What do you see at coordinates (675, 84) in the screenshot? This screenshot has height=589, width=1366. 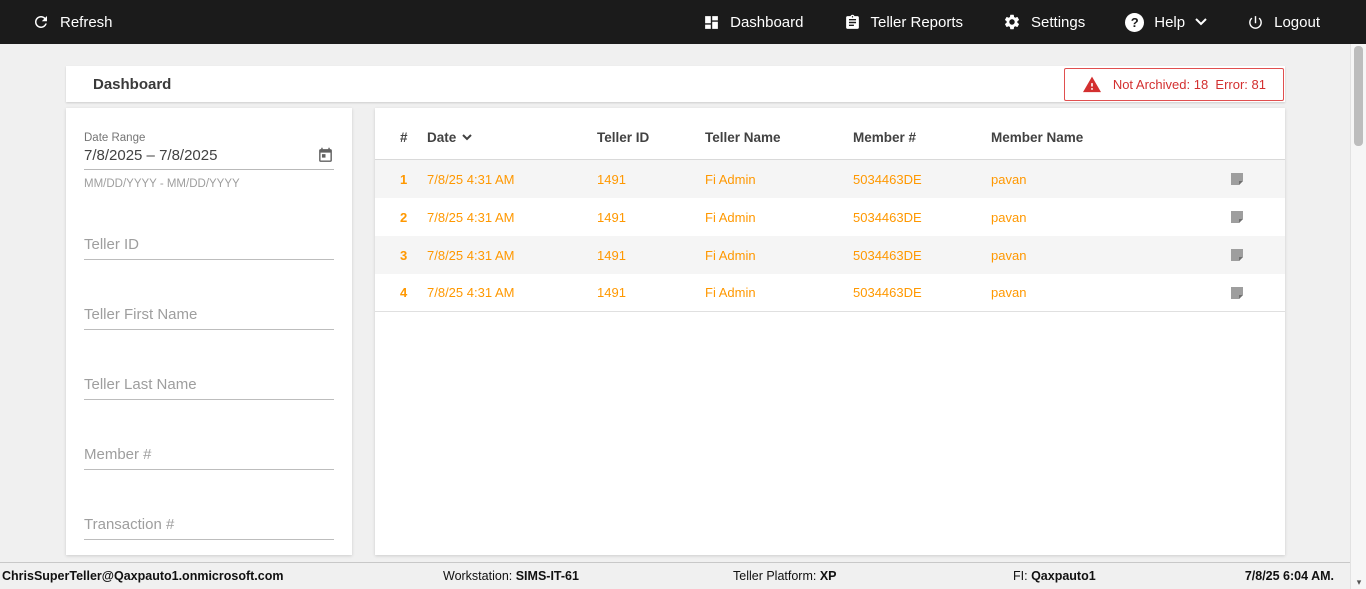 I see `page-header: Dashboard Not Archived: 18 Error: 81` at bounding box center [675, 84].